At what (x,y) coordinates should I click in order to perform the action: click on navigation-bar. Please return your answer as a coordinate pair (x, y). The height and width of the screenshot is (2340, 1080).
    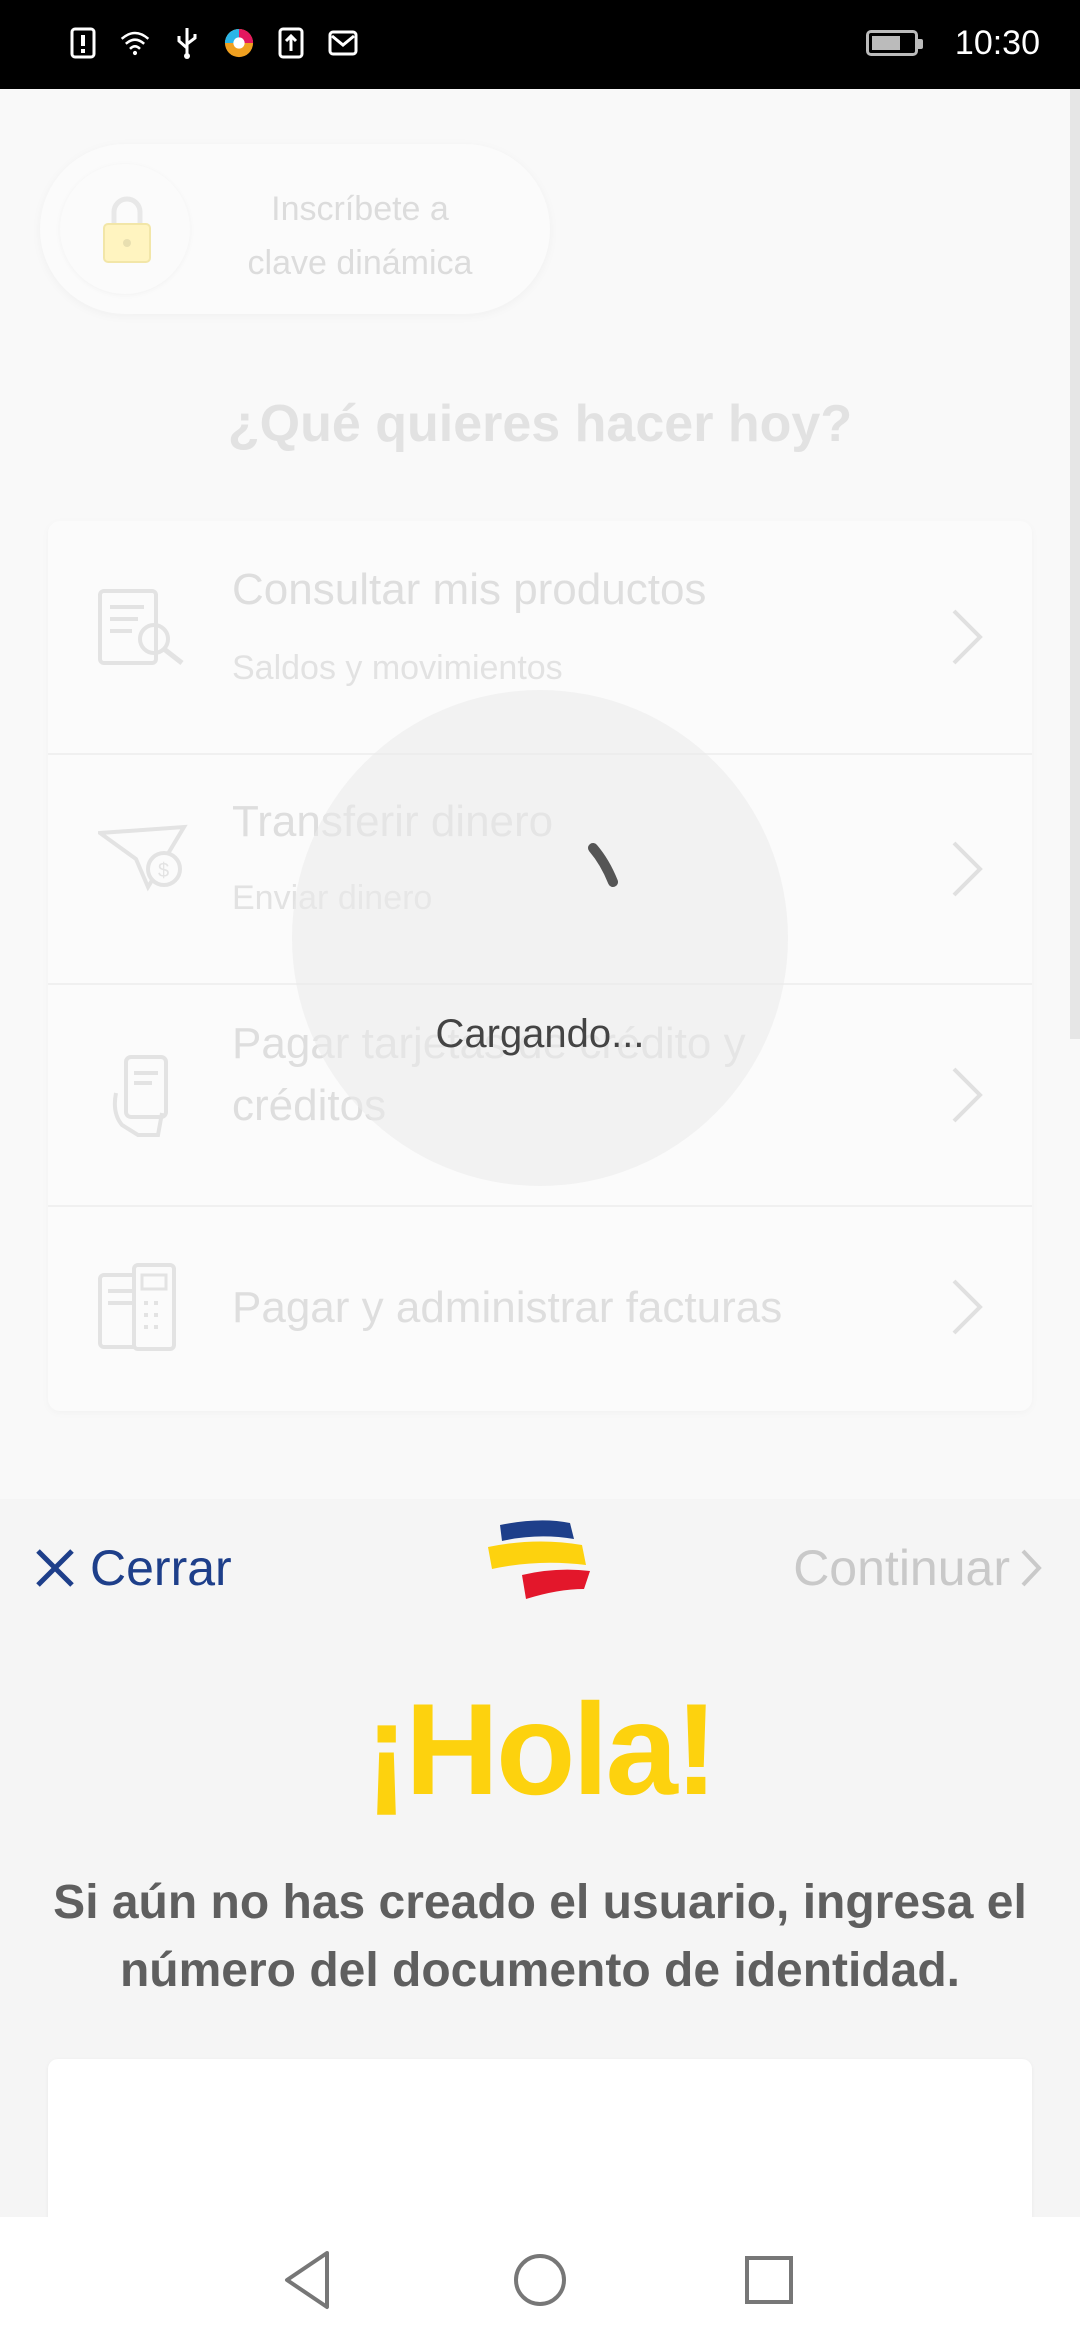
    Looking at the image, I should click on (540, 2278).